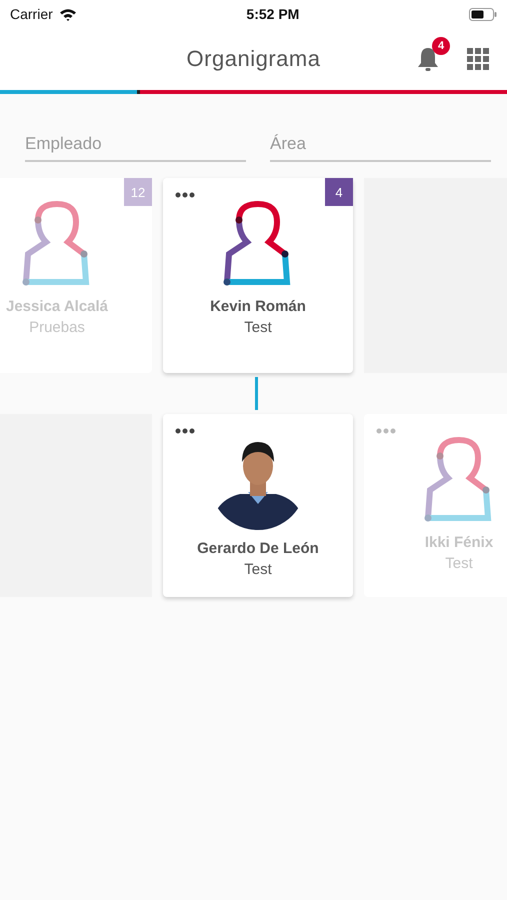 This screenshot has width=507, height=900. Describe the element at coordinates (258, 505) in the screenshot. I see `employee-card: Gerardo De León Test` at that location.